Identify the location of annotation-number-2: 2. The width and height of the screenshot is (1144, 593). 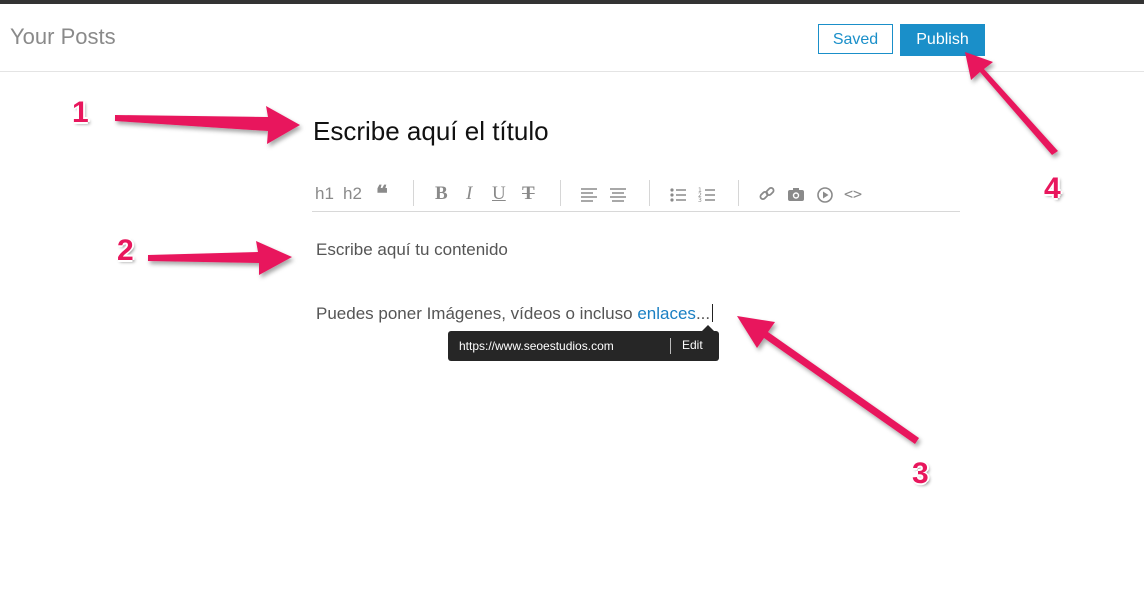
(125, 250).